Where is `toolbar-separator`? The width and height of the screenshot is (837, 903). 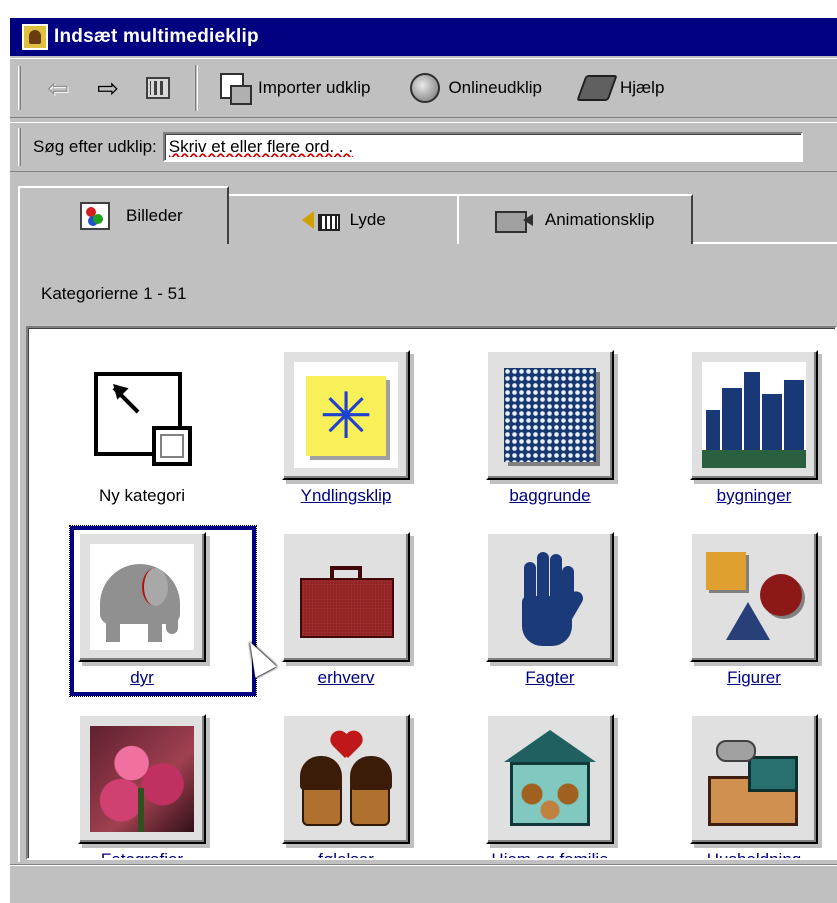 toolbar-separator is located at coordinates (196, 88).